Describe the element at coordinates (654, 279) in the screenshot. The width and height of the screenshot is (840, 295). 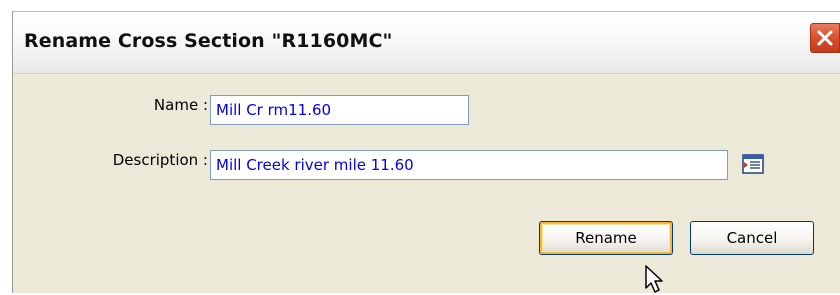
I see `mouse-pointer-icon` at that location.